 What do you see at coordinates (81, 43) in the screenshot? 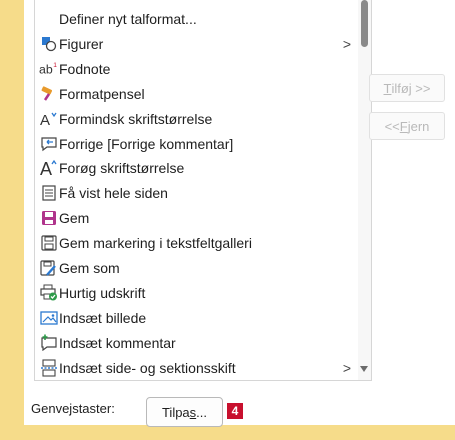
I see `list-item-label: Figurer` at bounding box center [81, 43].